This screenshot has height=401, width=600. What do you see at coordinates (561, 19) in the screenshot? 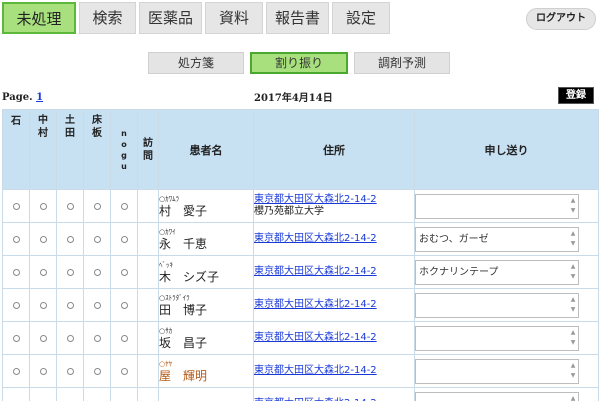
I see `logout-button: ログアウト` at bounding box center [561, 19].